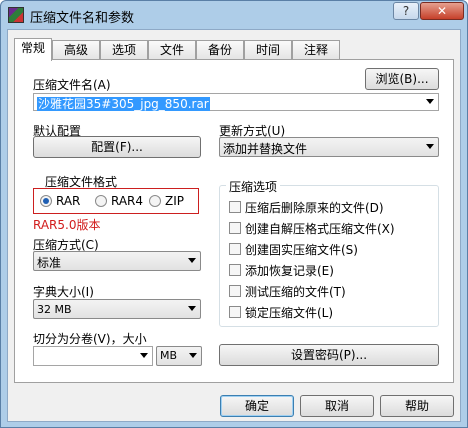 This screenshot has width=468, height=428. What do you see at coordinates (320, 228) in the screenshot?
I see `sfx-label: 创建自解压格式压缩文件(X)` at bounding box center [320, 228].